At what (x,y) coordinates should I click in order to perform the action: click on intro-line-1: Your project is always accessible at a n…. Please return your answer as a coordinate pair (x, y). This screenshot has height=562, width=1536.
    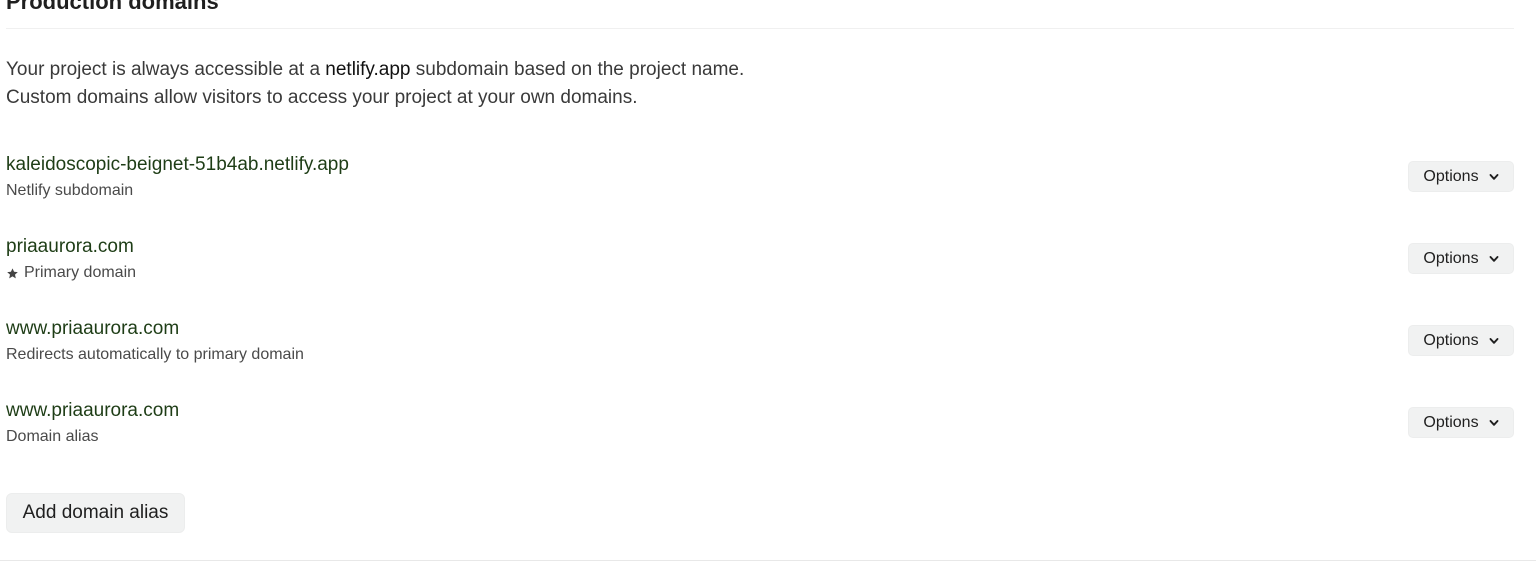
    Looking at the image, I should click on (375, 70).